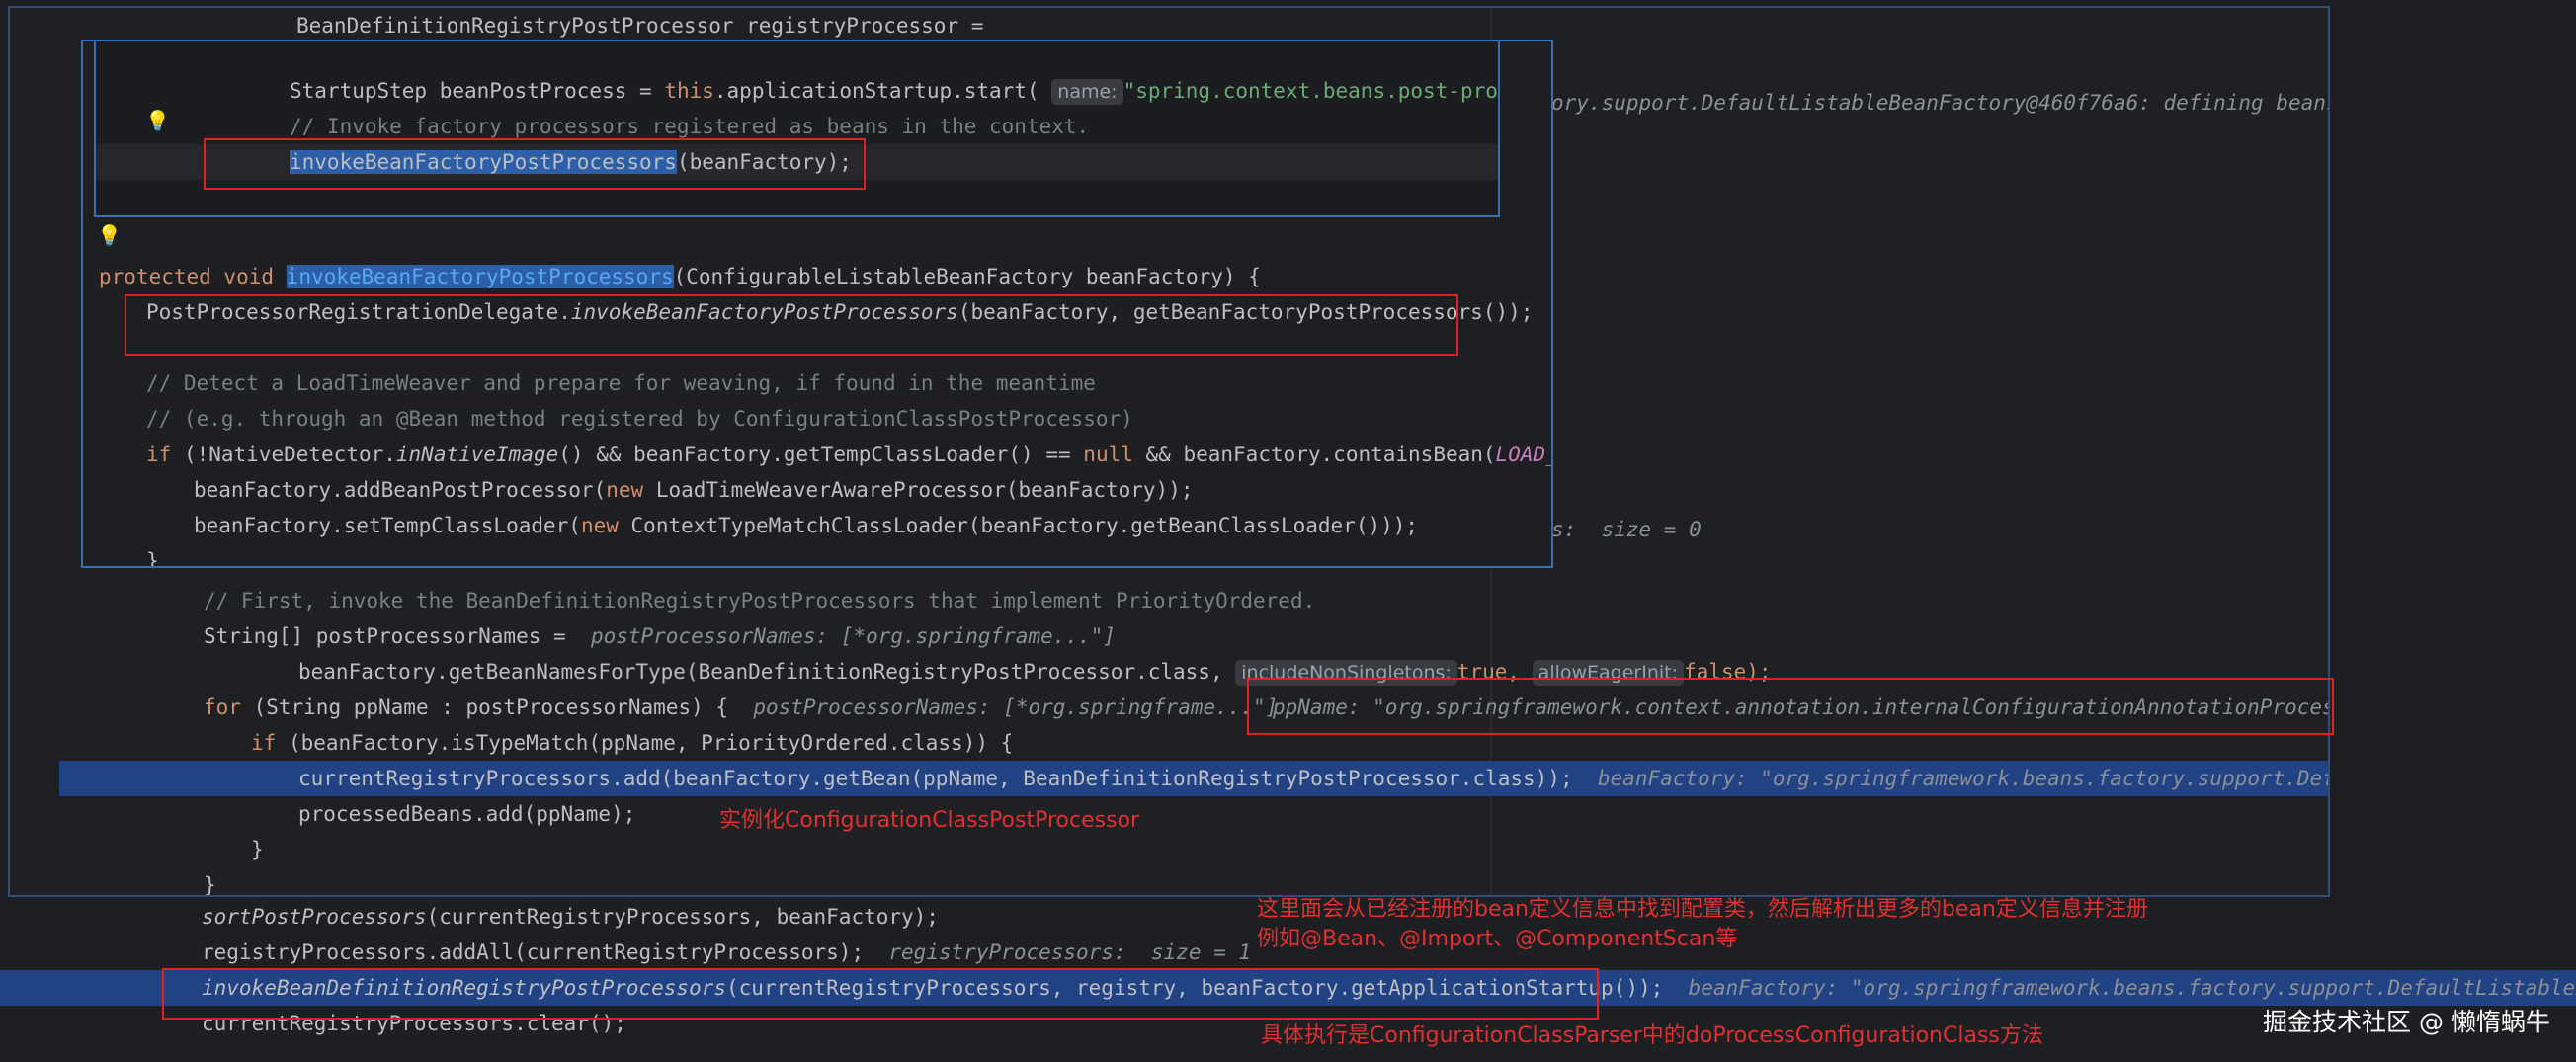 This screenshot has width=2576, height=1062. I want to click on code-line-close-for: }, so click(210, 885).